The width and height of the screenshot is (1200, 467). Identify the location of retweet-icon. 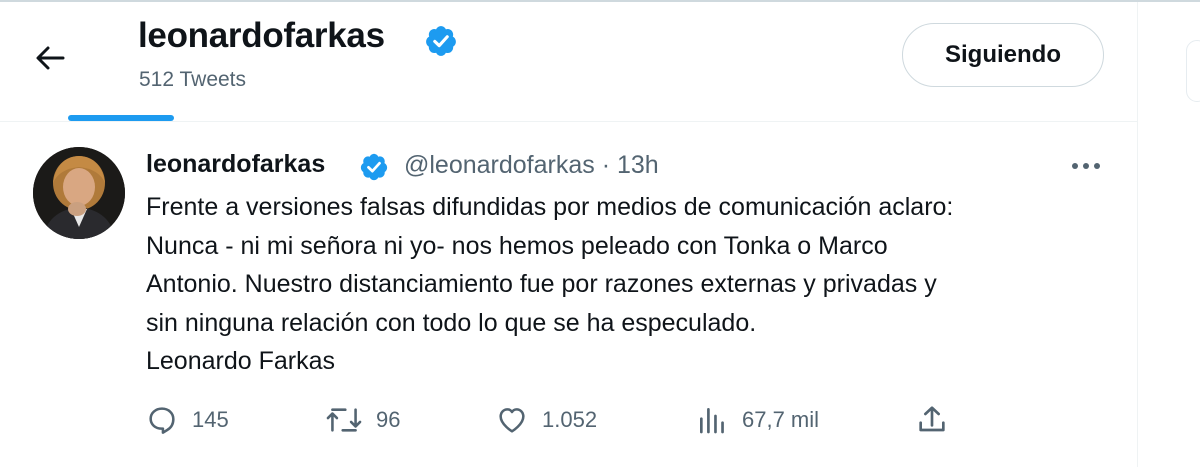
(344, 420).